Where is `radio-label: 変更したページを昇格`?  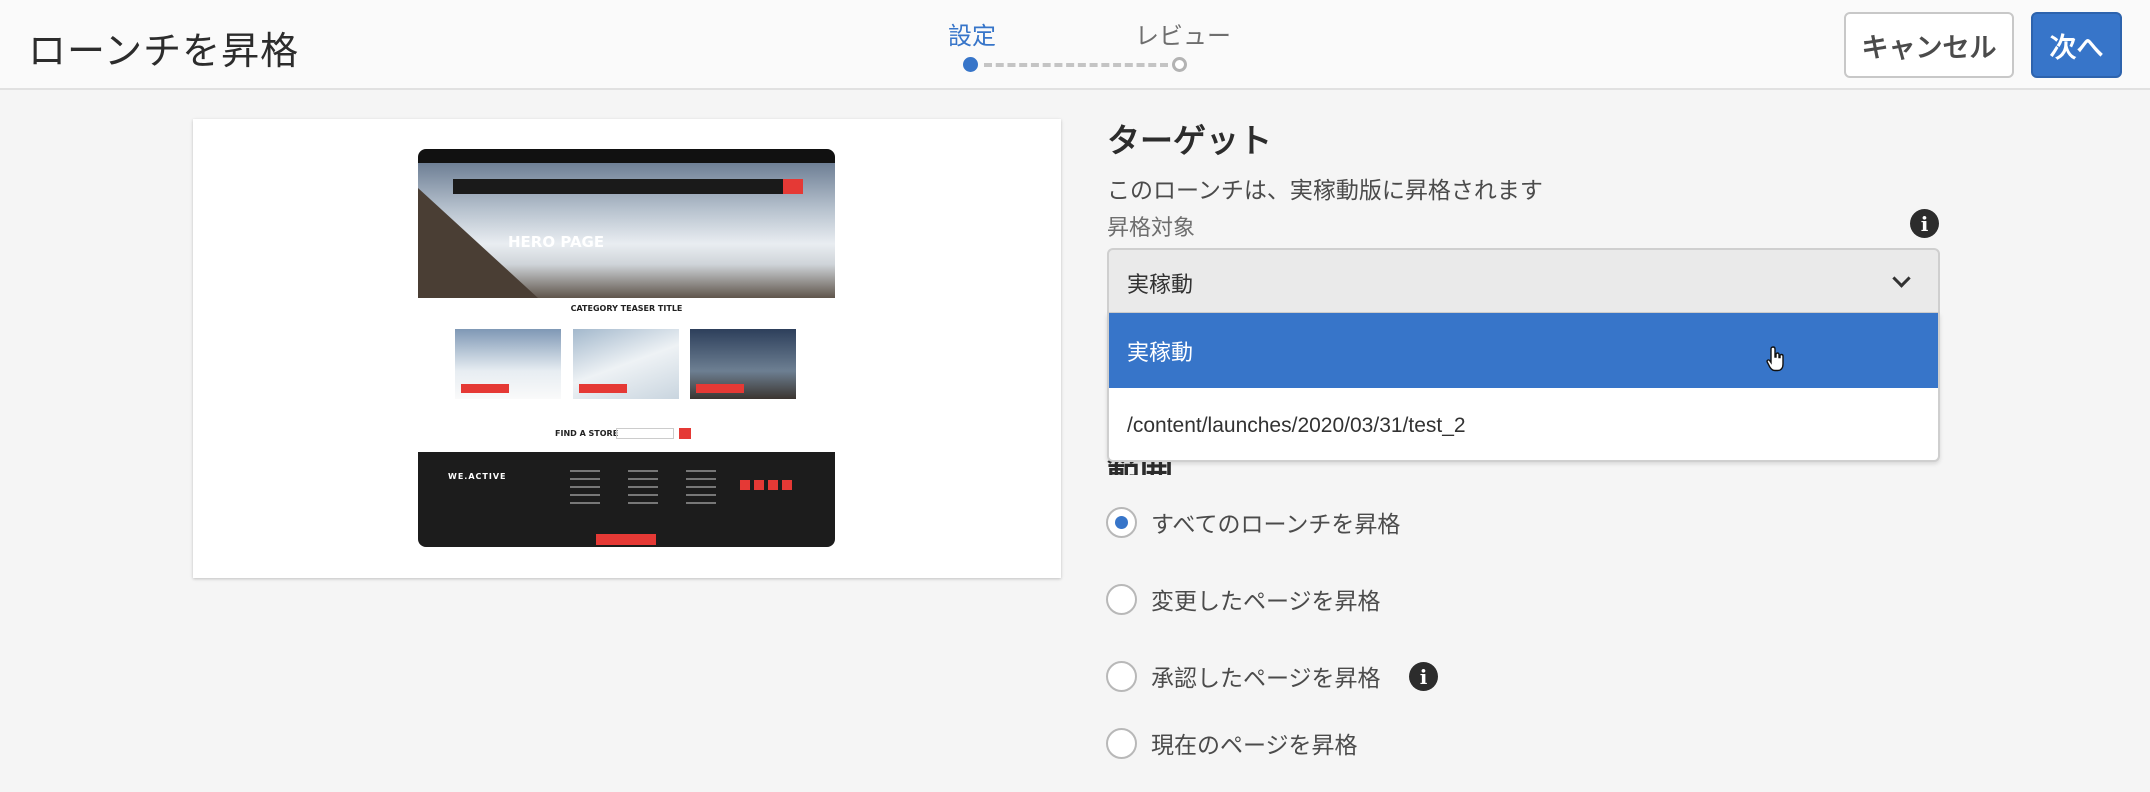
radio-label: 変更したページを昇格 is located at coordinates (1266, 602).